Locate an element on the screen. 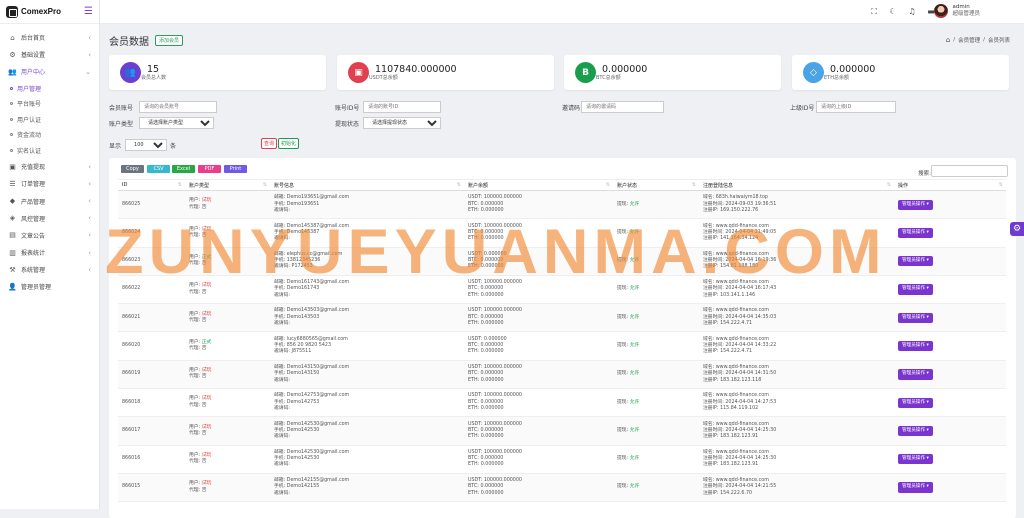 This screenshot has width=1024, height=518. stat-card: B0.000000BTC总余额 is located at coordinates (672, 72).